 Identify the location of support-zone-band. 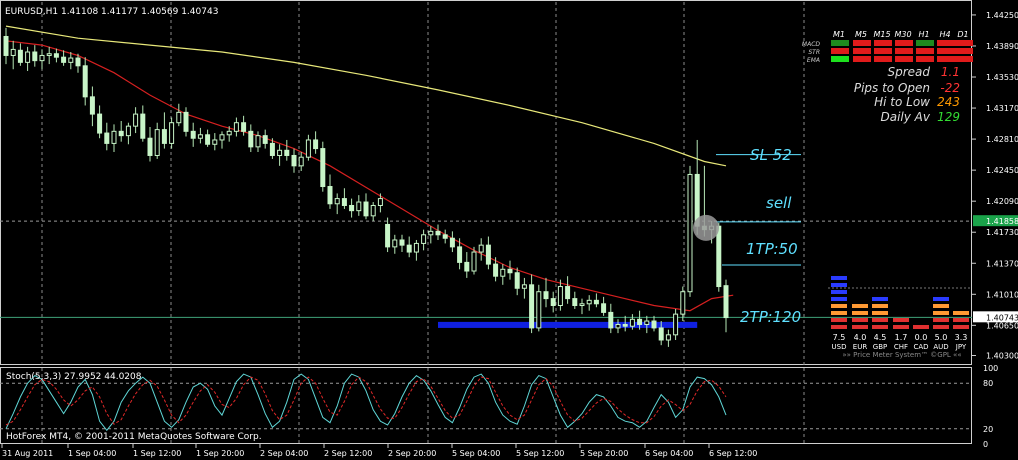
(568, 324).